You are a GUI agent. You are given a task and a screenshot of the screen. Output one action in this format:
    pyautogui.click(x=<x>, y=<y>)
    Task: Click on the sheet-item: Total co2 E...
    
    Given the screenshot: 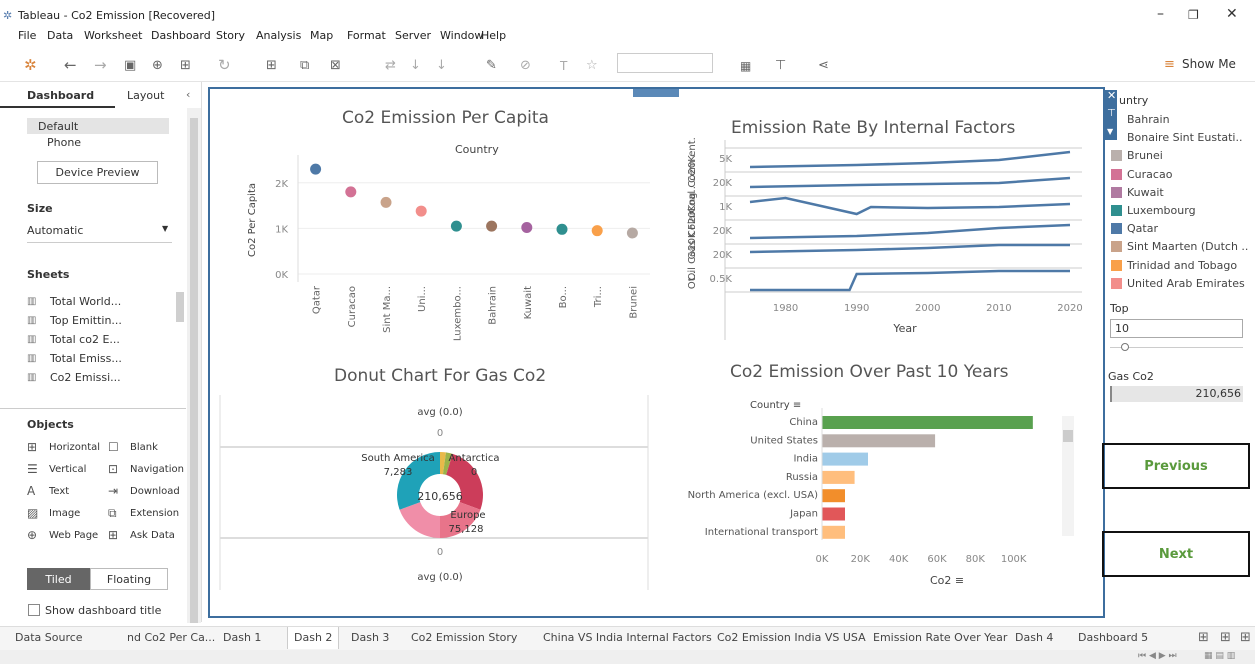 What is the action you would take?
    pyautogui.click(x=85, y=339)
    